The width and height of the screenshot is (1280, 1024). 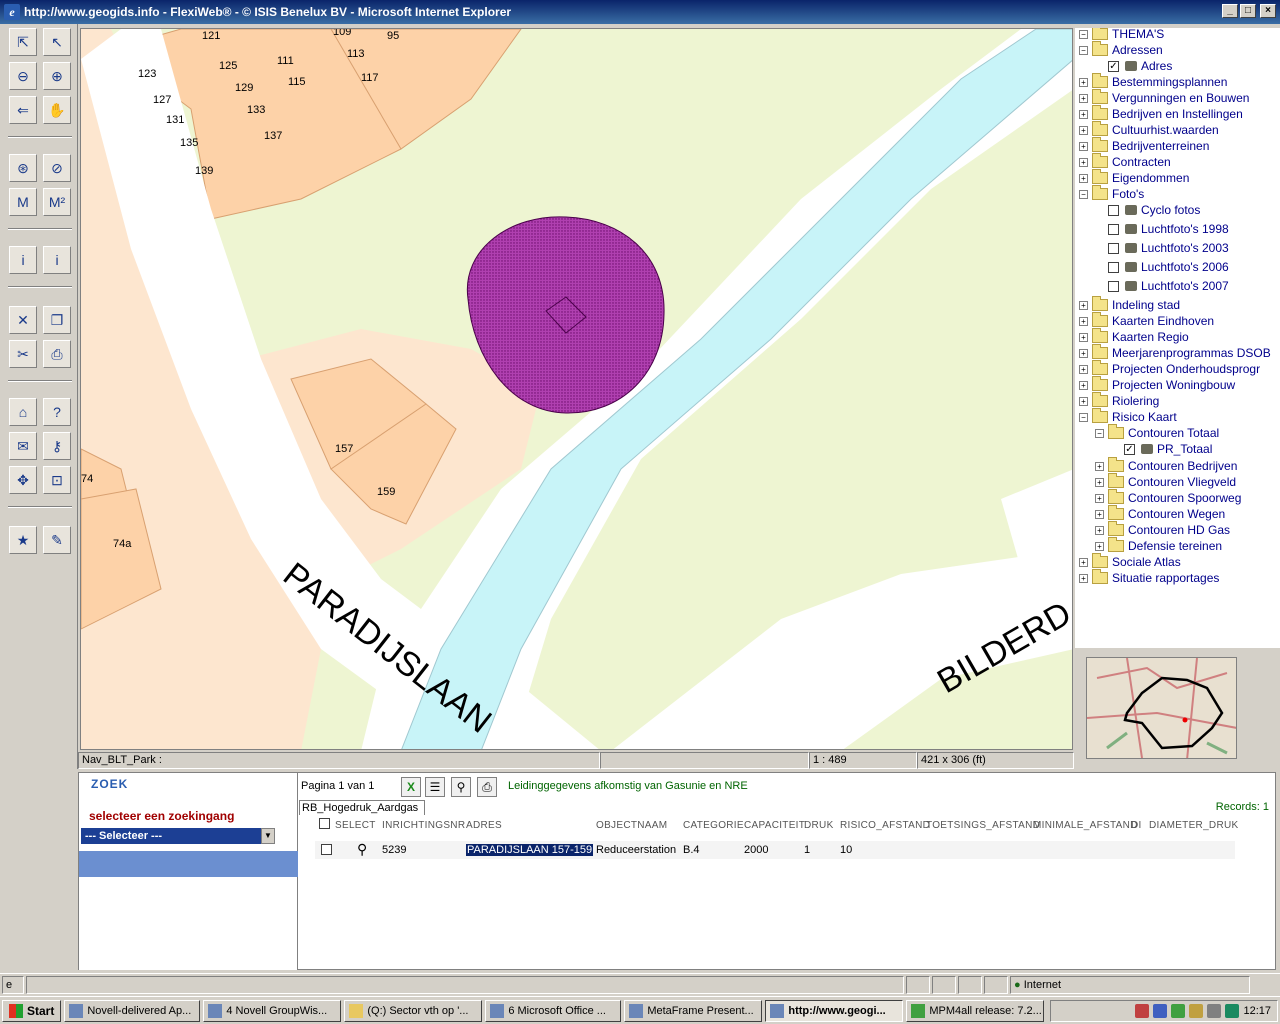 I want to click on zoom-in-icon: ⊕, so click(x=57, y=76).